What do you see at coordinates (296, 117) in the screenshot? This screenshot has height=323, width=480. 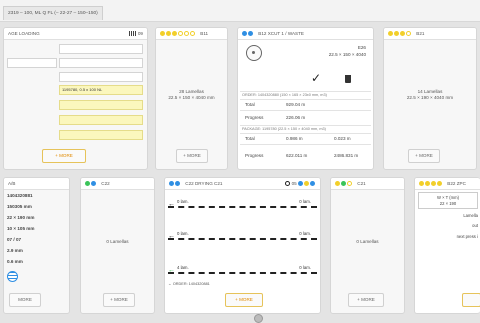 I see `progress-value: 226.06 m` at bounding box center [296, 117].